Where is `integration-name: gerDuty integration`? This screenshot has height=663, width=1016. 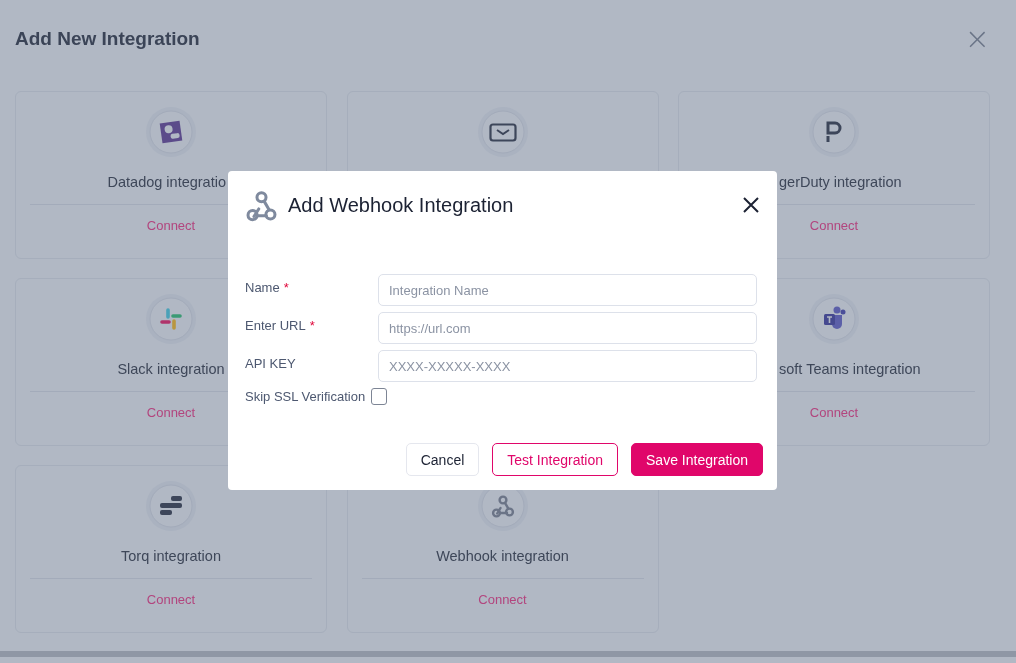 integration-name: gerDuty integration is located at coordinates (840, 182).